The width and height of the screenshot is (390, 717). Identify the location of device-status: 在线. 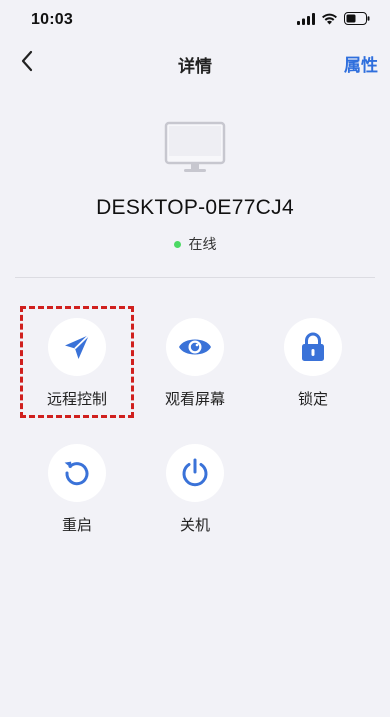
(195, 244).